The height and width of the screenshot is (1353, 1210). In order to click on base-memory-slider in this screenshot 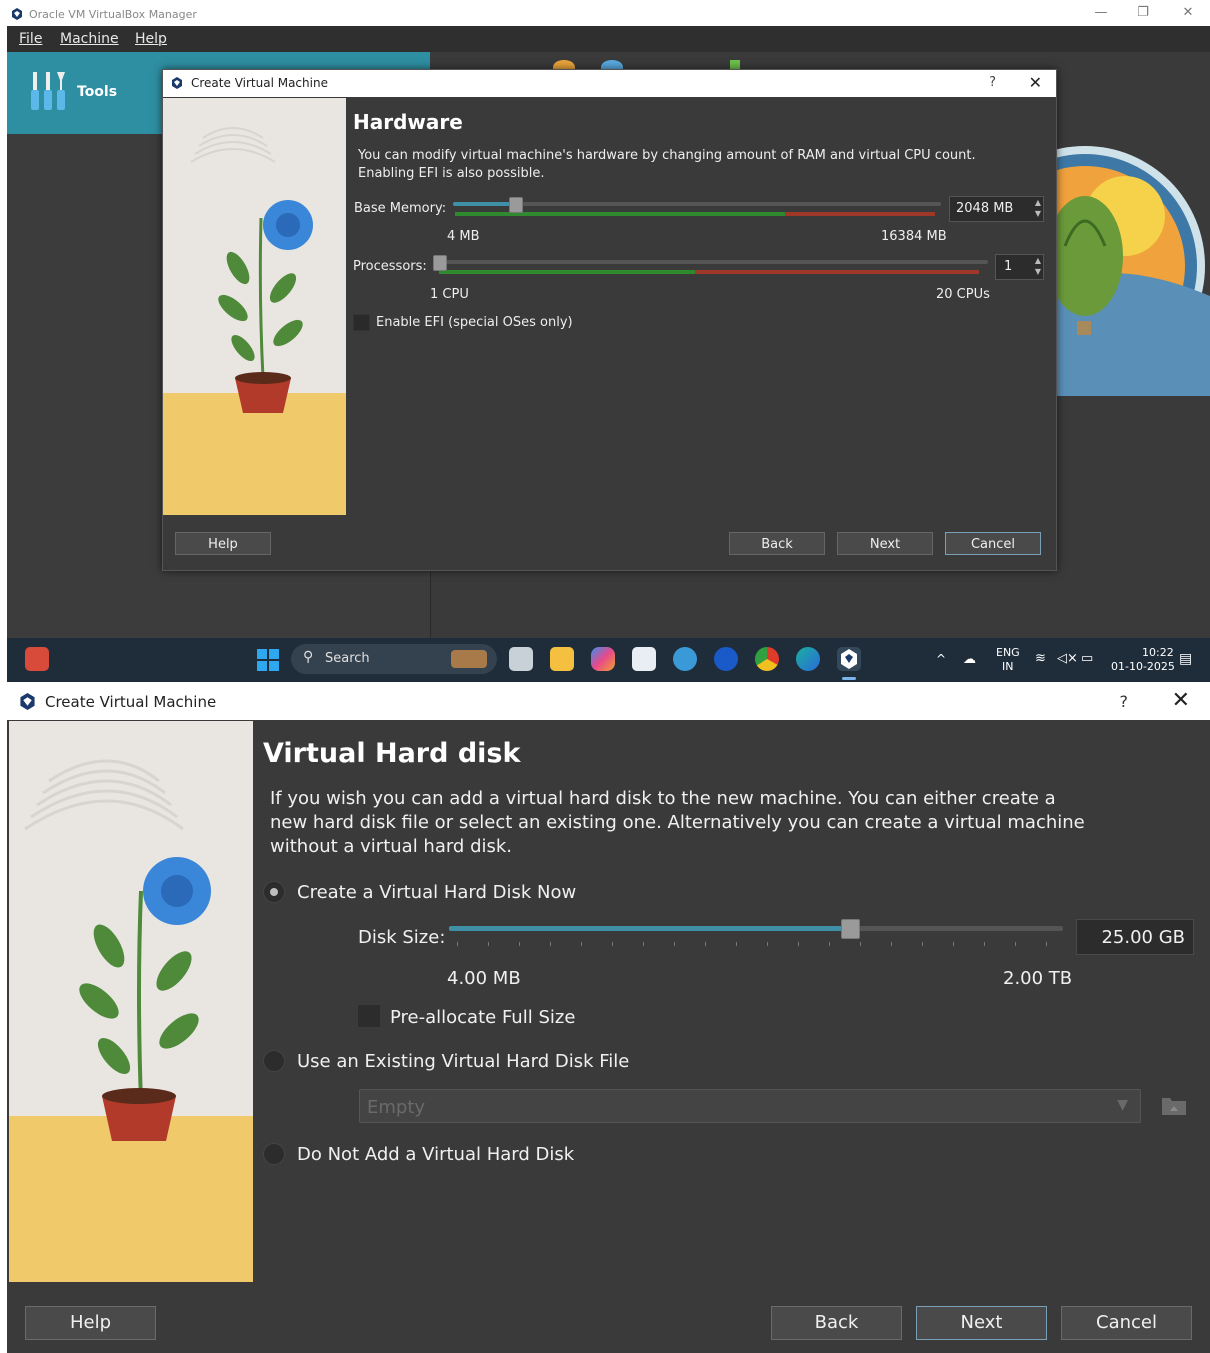, I will do `click(697, 208)`.